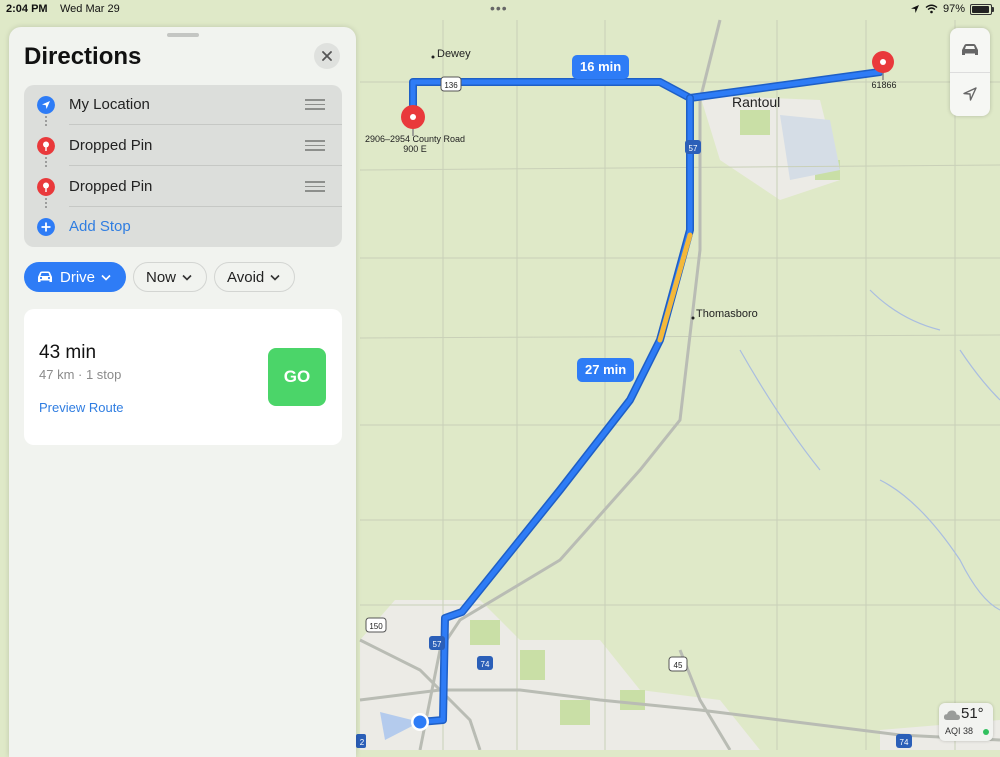 This screenshot has height=757, width=1000. What do you see at coordinates (68, 352) in the screenshot?
I see `route-duration: 43 min` at bounding box center [68, 352].